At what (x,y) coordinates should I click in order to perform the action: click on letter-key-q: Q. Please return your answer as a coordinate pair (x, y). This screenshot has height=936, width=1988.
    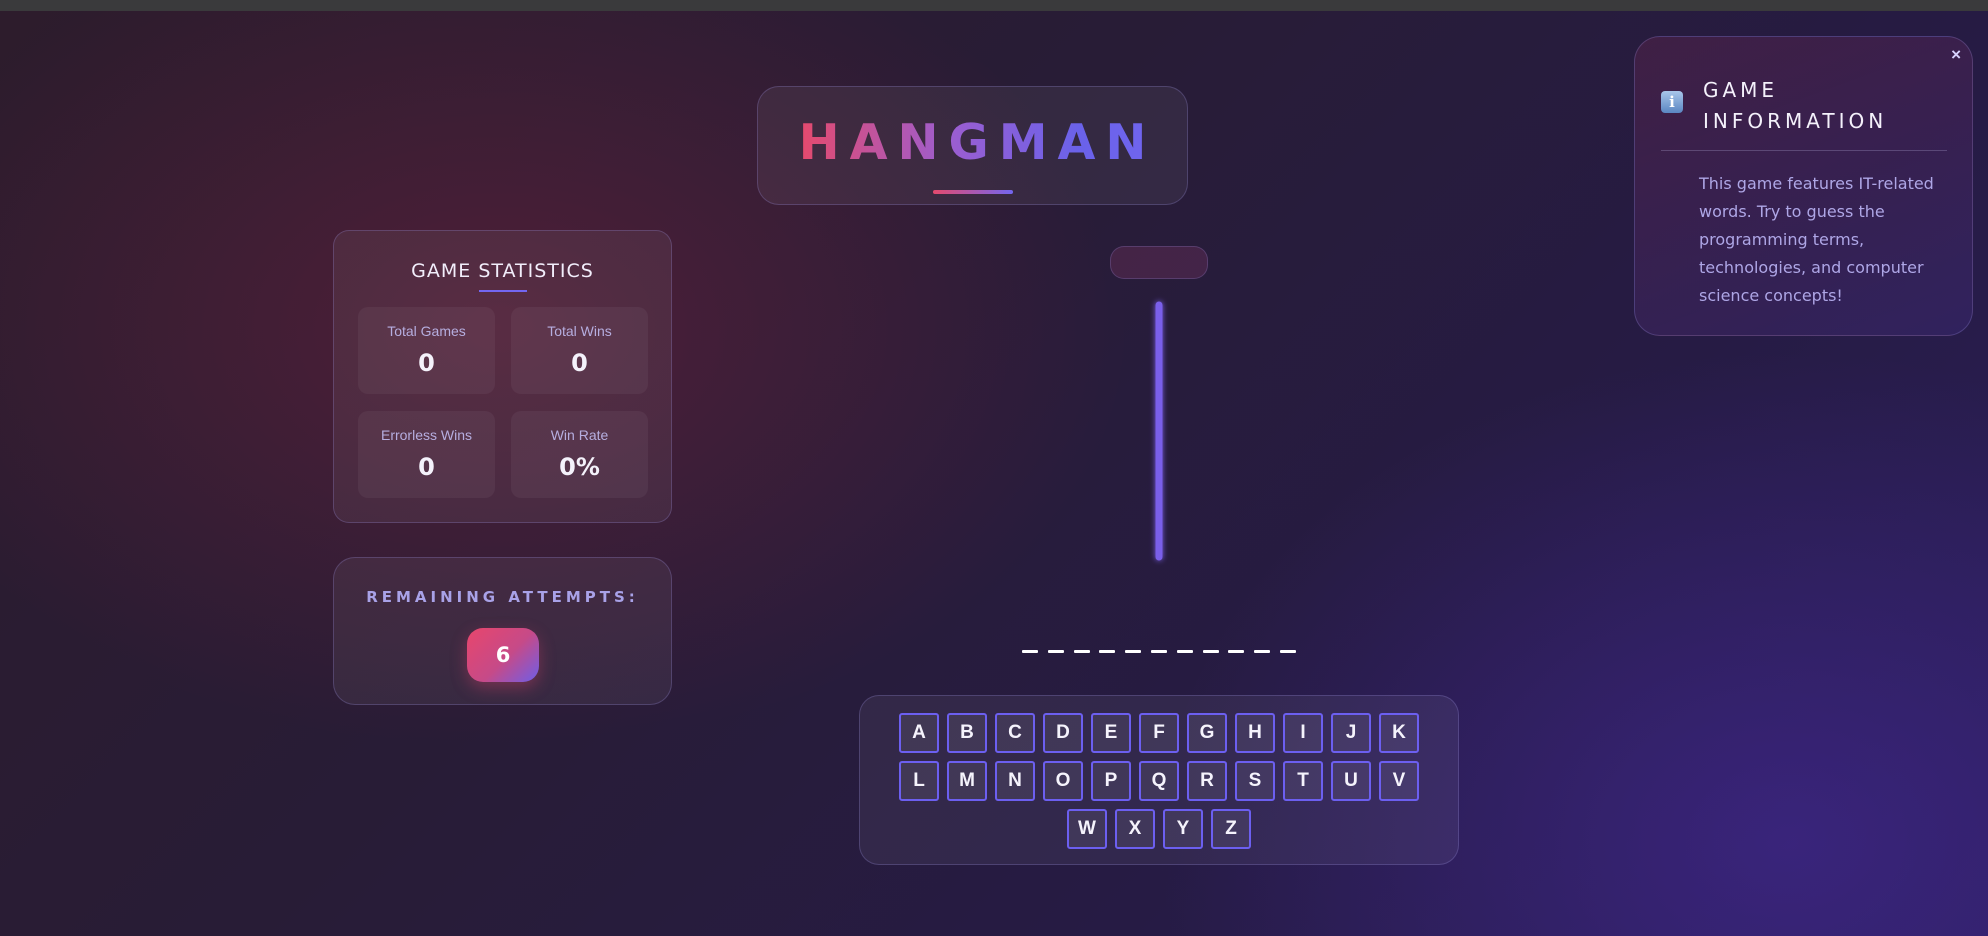
    Looking at the image, I should click on (1159, 781).